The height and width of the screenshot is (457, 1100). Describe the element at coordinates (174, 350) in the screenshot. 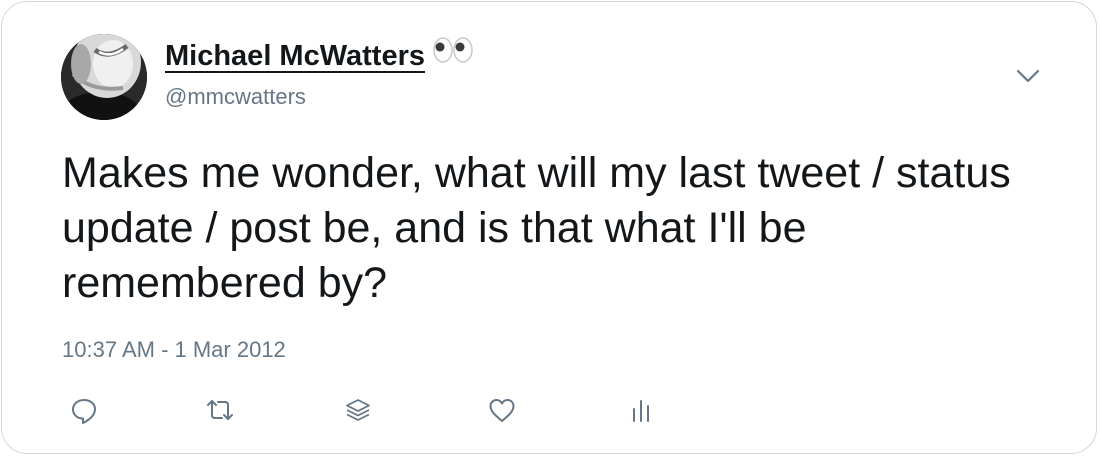

I see `timestamp: 10:37 AM - 1 Mar 2012` at that location.